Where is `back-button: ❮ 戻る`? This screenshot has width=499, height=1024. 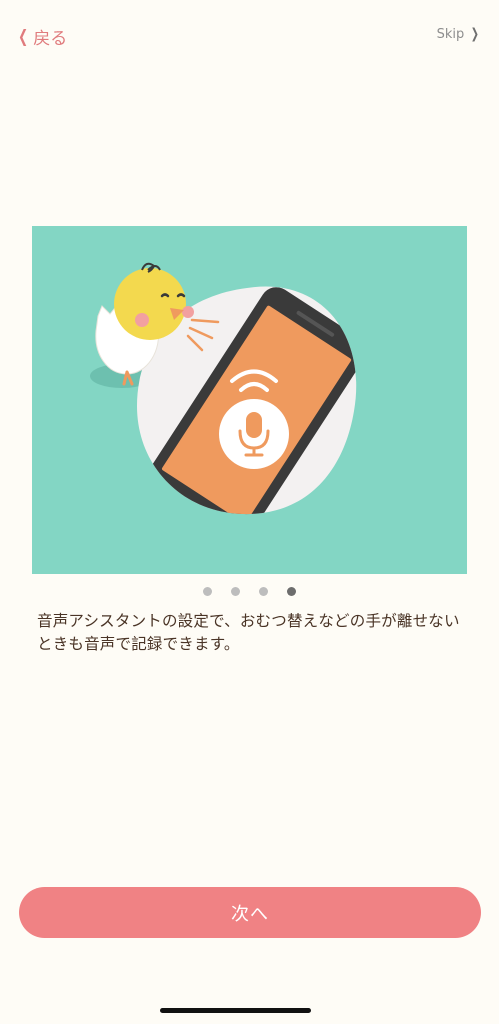 back-button: ❮ 戻る is located at coordinates (42, 37).